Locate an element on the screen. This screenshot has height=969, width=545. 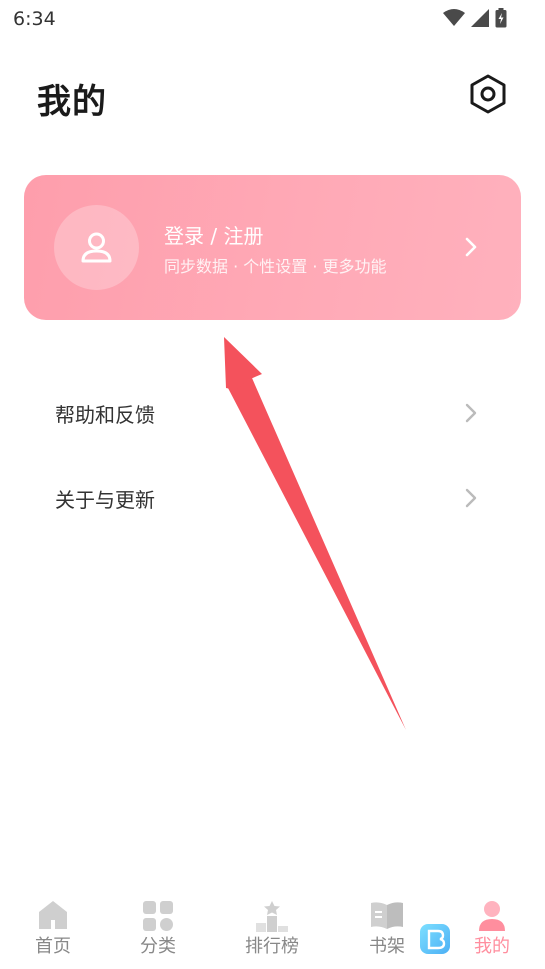
settings-hexagon-icon is located at coordinates (488, 97).